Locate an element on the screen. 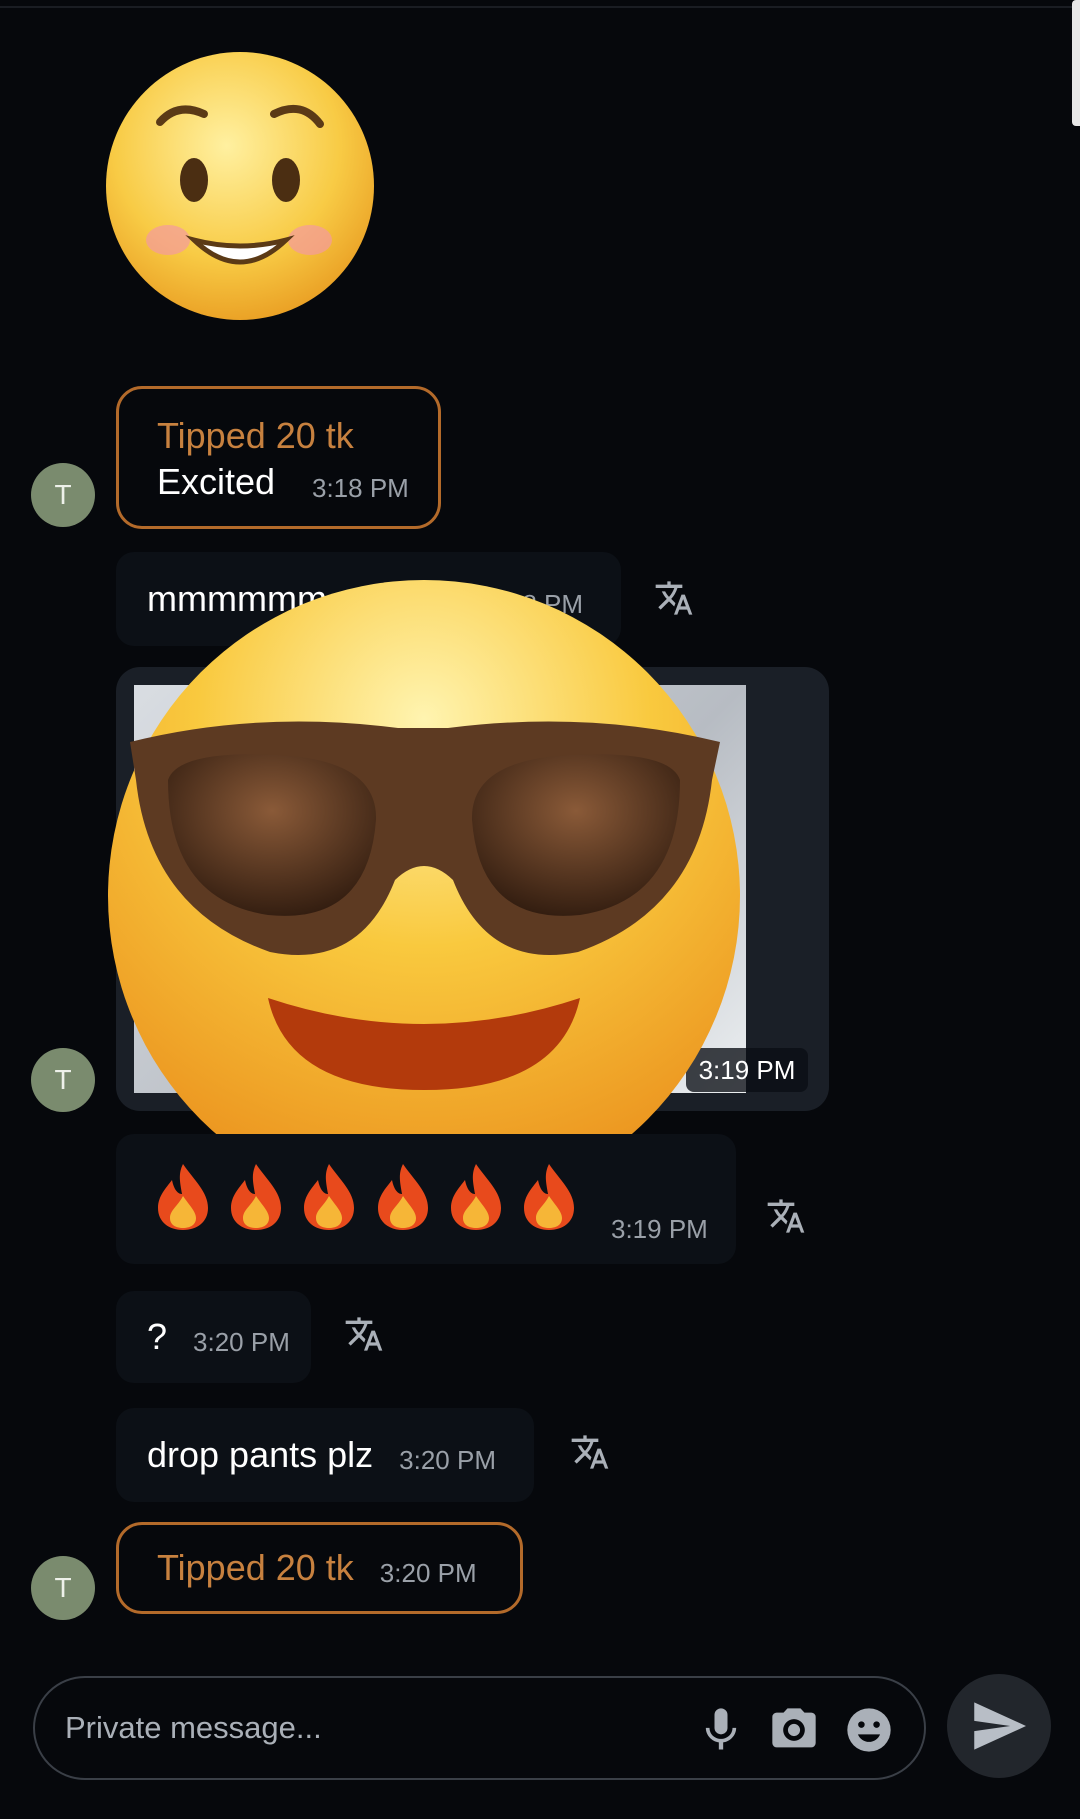 Image resolution: width=1080 pixels, height=1819 pixels. top-divider is located at coordinates (540, 7).